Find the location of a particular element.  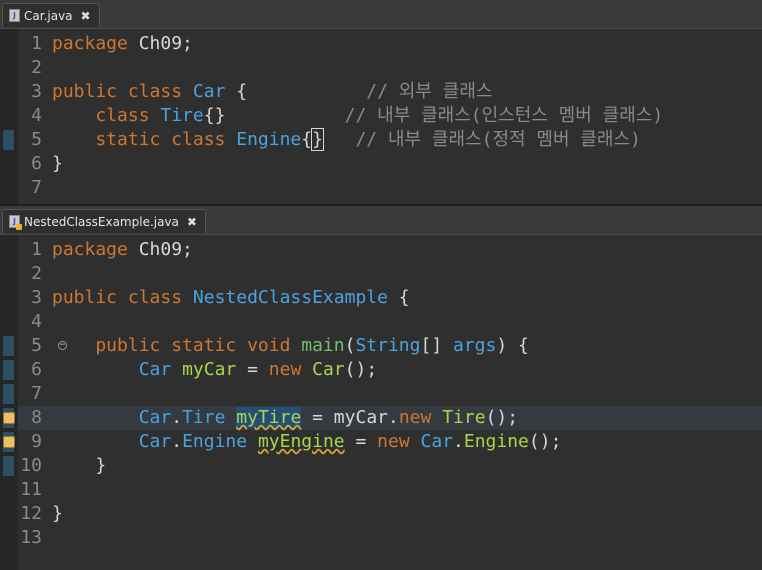

code-text: public static void main(String[] args) { is located at coordinates (290, 346).